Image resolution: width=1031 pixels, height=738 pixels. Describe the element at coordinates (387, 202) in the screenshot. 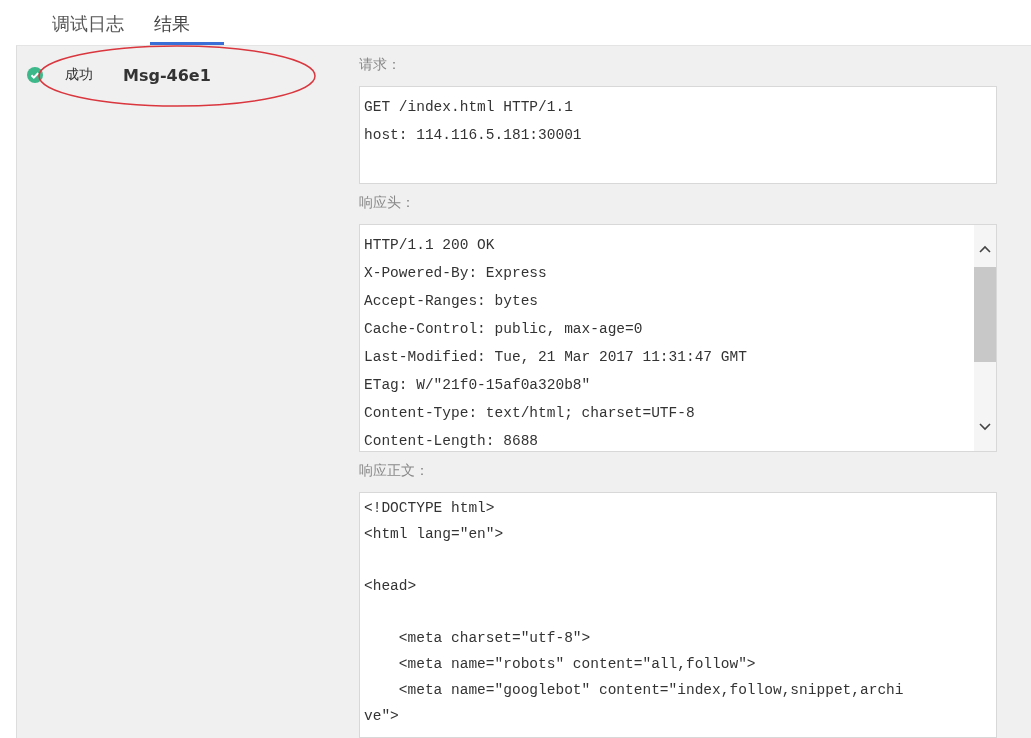

I see `section-label: 响应头：` at that location.